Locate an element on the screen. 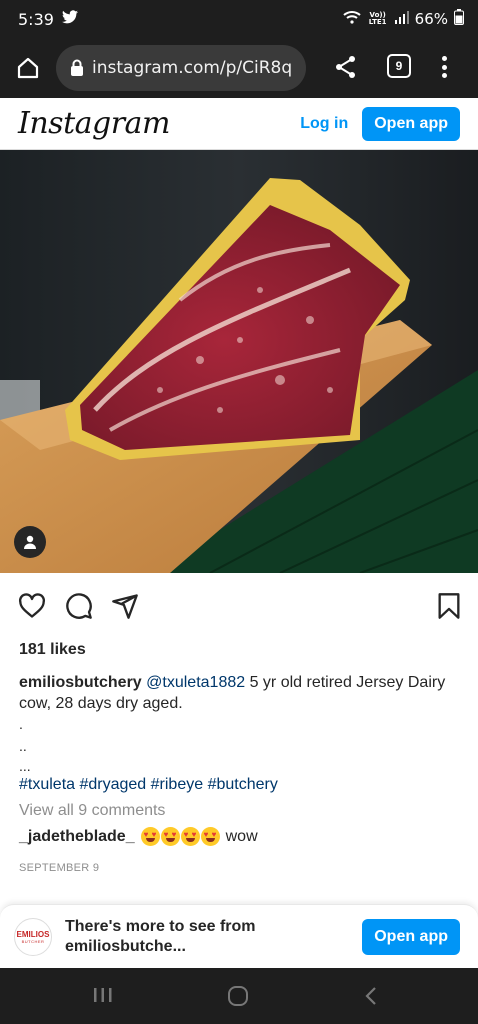 The width and height of the screenshot is (478, 1024). address-bar: instagram.com/p/CiR8q is located at coordinates (181, 68).